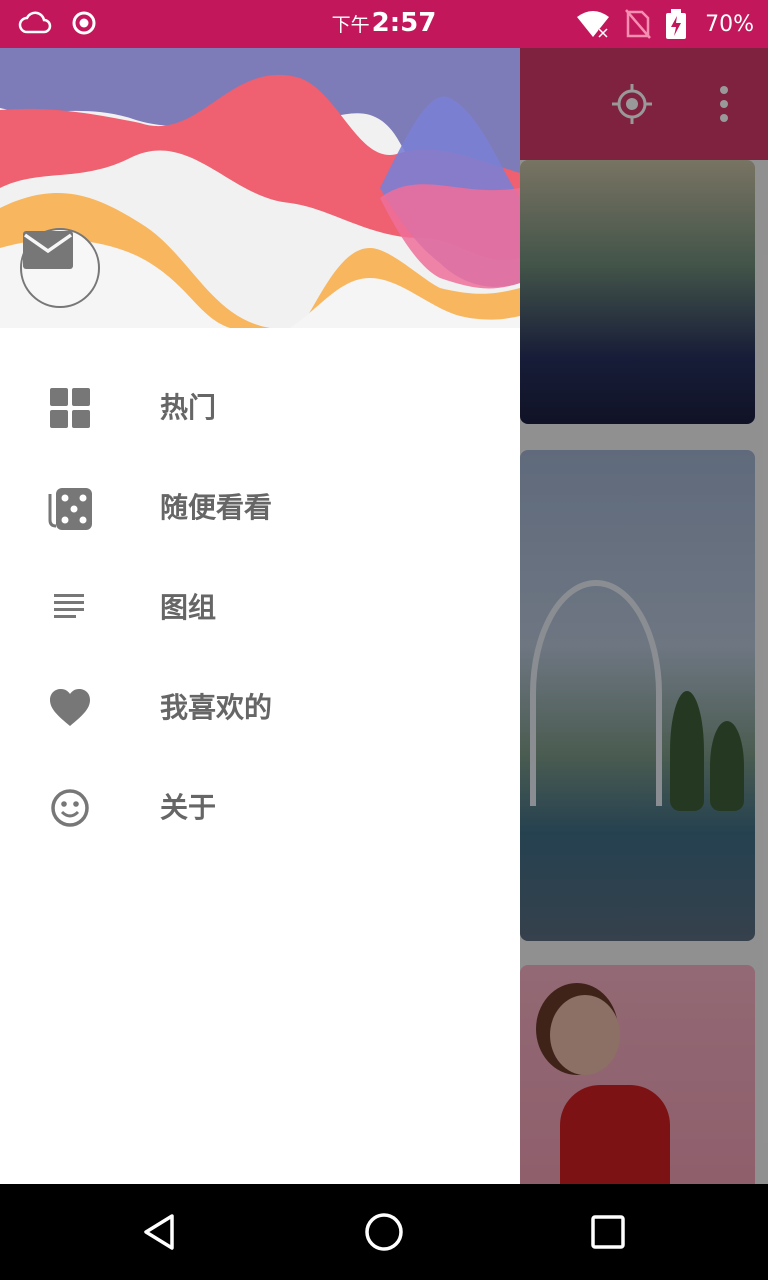 The width and height of the screenshot is (768, 1280). I want to click on smiley-icon, so click(70, 808).